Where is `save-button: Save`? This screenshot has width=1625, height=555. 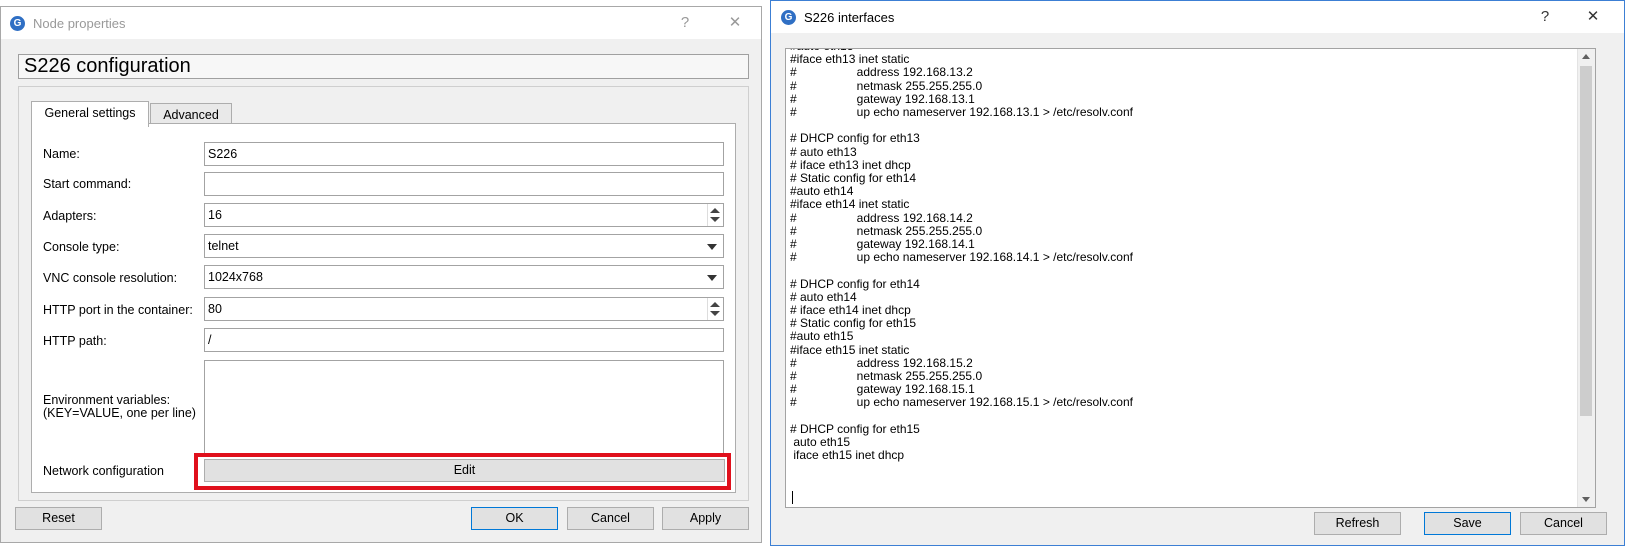 save-button: Save is located at coordinates (1467, 523).